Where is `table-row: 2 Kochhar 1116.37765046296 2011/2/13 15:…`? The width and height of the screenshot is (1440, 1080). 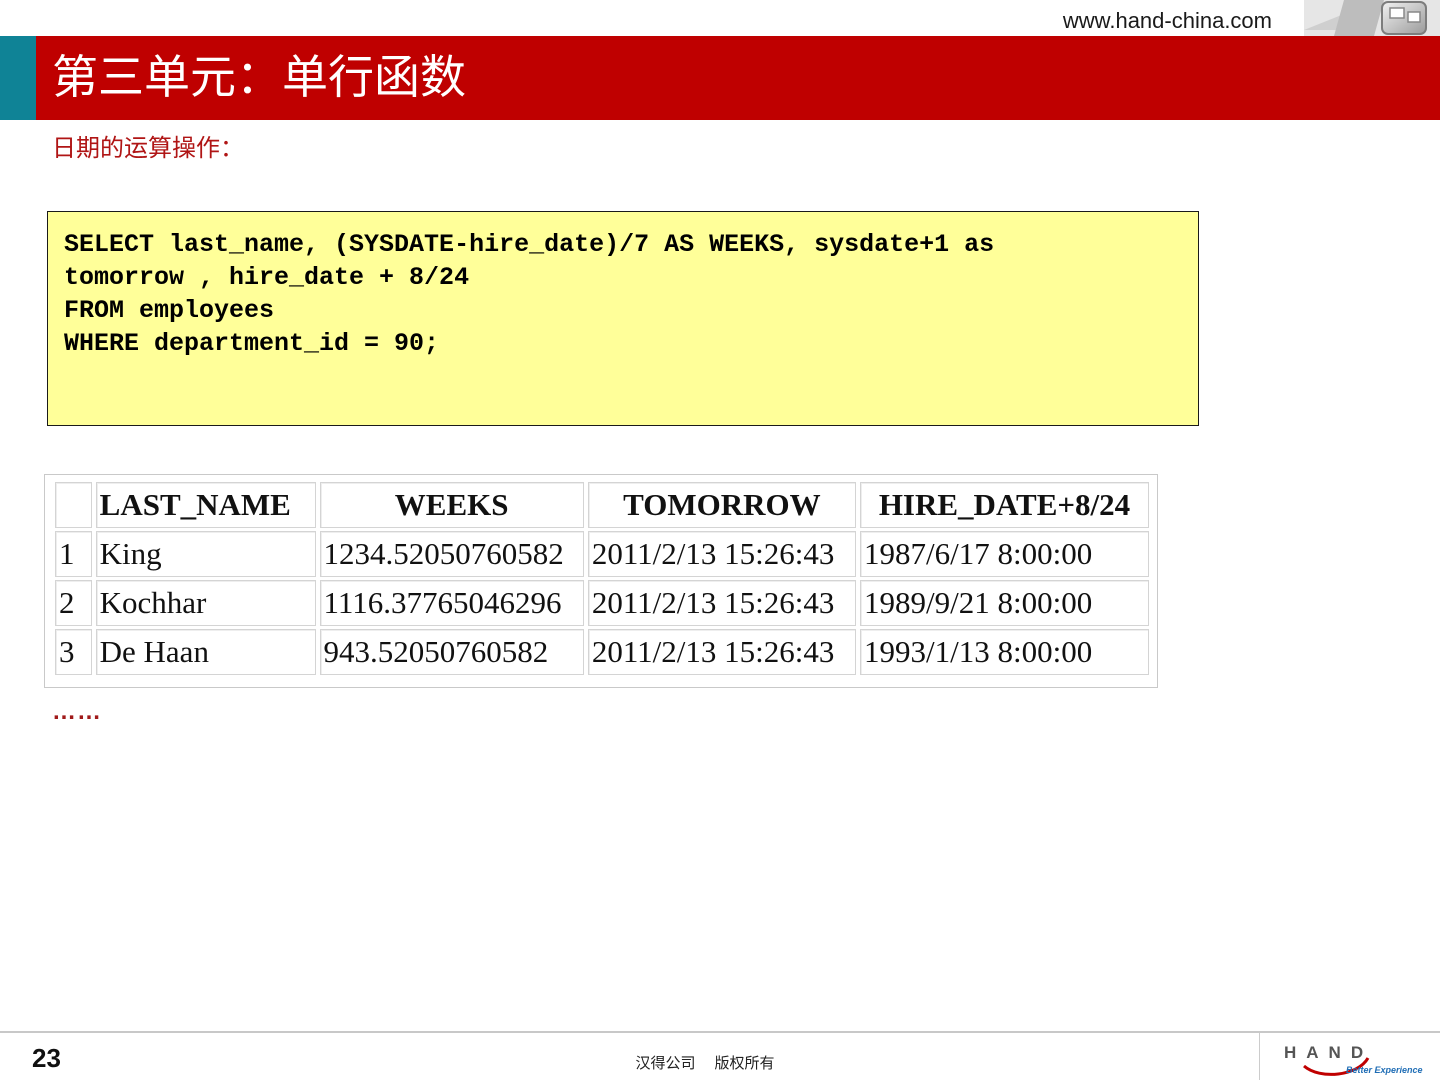
table-row: 2 Kochhar 1116.37765046296 2011/2/13 15:… is located at coordinates (602, 603).